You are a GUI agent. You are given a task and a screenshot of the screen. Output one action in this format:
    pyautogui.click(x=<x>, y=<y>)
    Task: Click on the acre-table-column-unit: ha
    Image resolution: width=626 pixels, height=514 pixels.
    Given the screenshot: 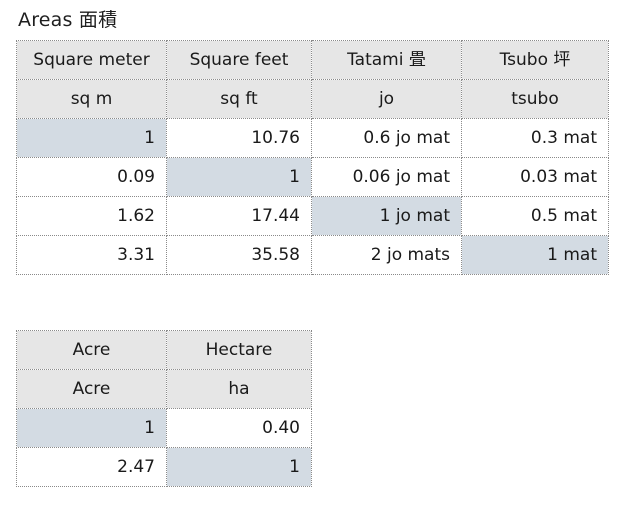 What is the action you would take?
    pyautogui.click(x=239, y=389)
    